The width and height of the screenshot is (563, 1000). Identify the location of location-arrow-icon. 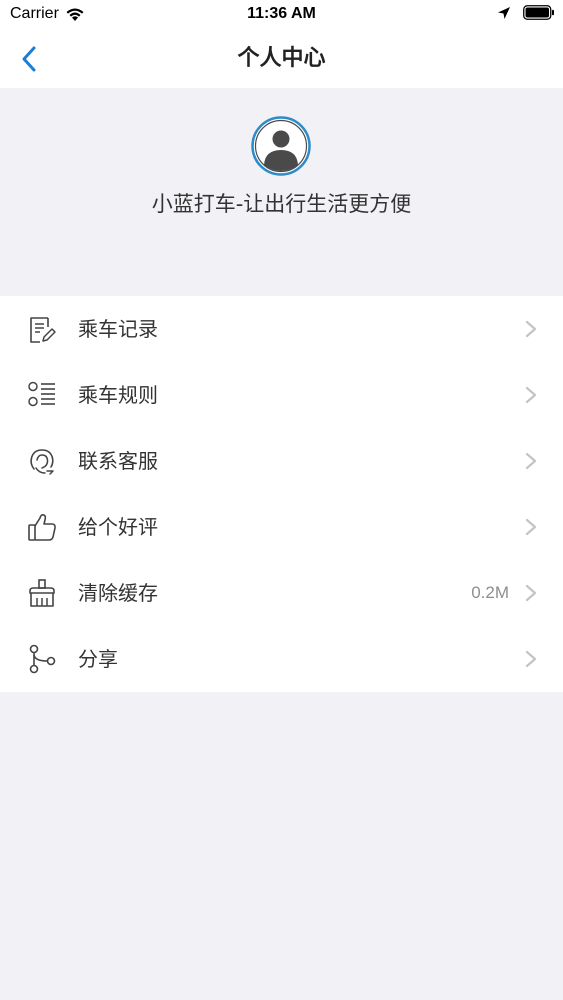
(504, 12).